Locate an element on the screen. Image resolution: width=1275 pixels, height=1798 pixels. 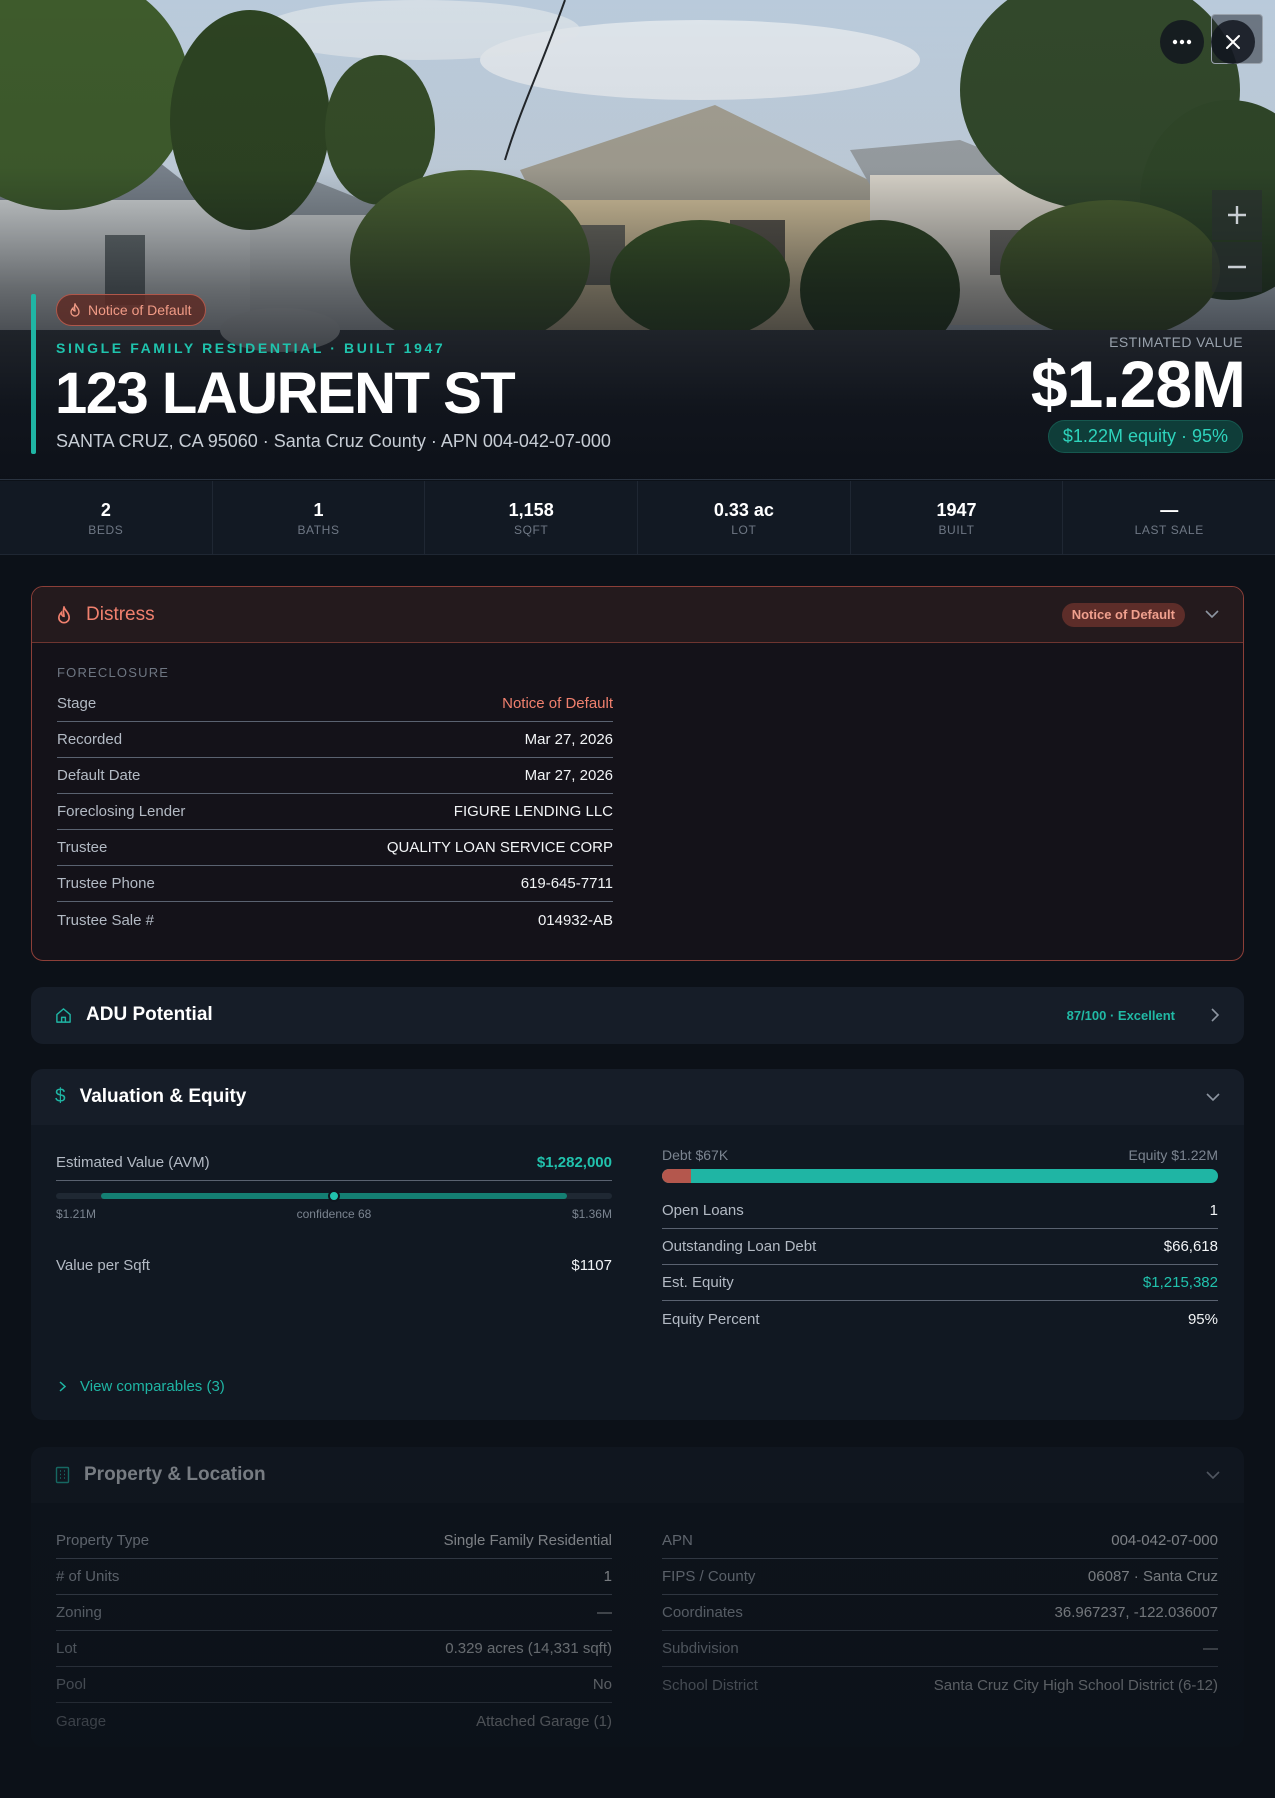
home-icon is located at coordinates (63, 1015).